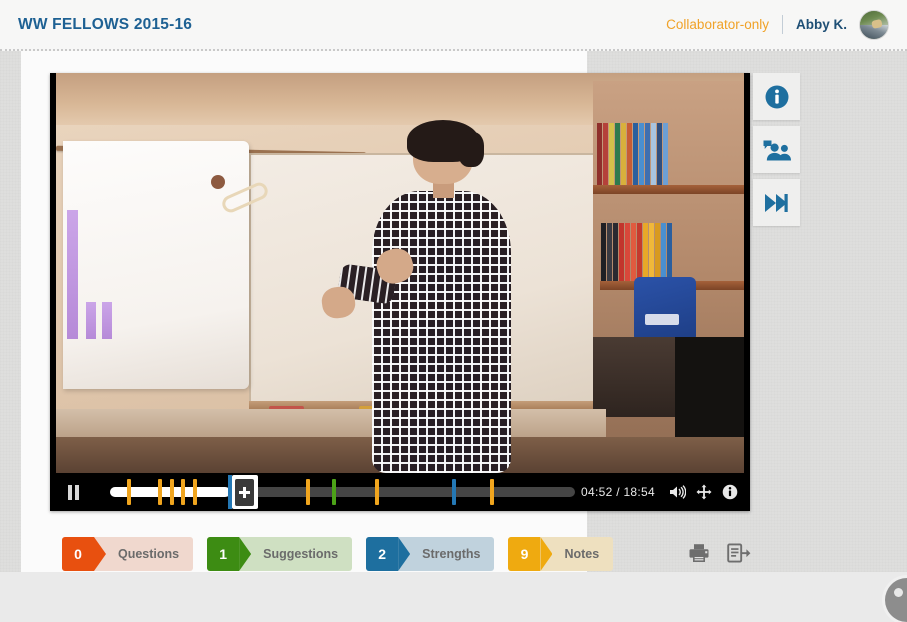 The image size is (907, 622). What do you see at coordinates (524, 554) in the screenshot?
I see `tab-count-badge: 9` at bounding box center [524, 554].